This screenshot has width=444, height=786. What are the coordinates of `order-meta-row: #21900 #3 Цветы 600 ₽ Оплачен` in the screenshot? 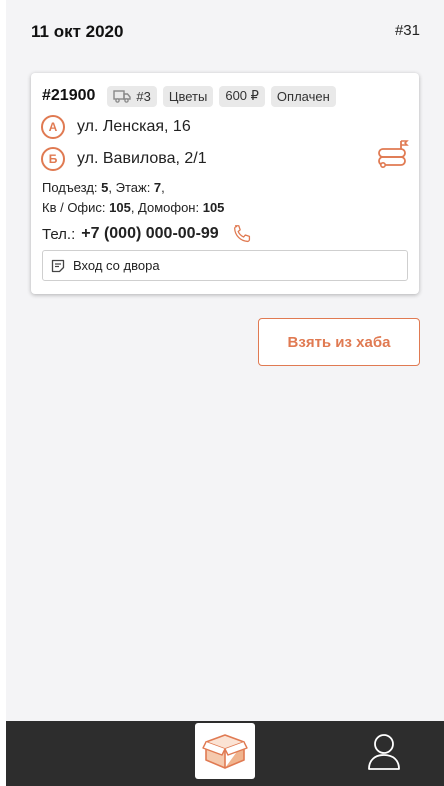 It's located at (189, 96).